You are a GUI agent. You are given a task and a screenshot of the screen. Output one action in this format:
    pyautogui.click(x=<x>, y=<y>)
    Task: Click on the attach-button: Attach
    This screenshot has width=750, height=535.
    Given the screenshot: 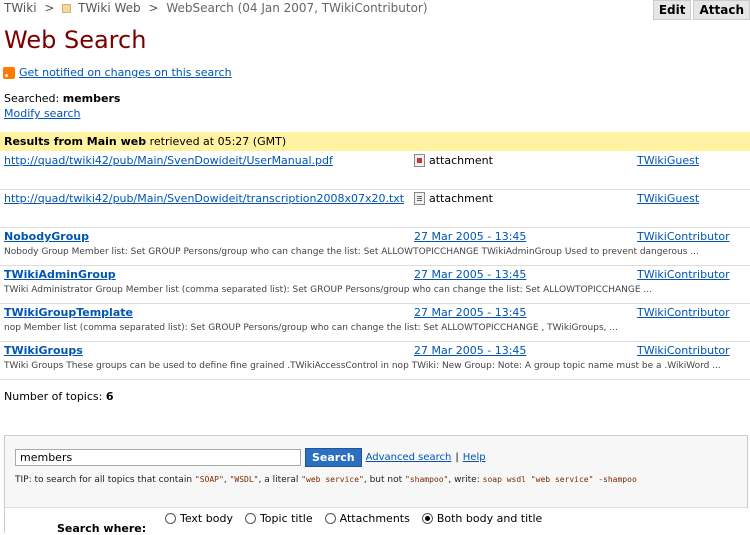 What is the action you would take?
    pyautogui.click(x=721, y=10)
    